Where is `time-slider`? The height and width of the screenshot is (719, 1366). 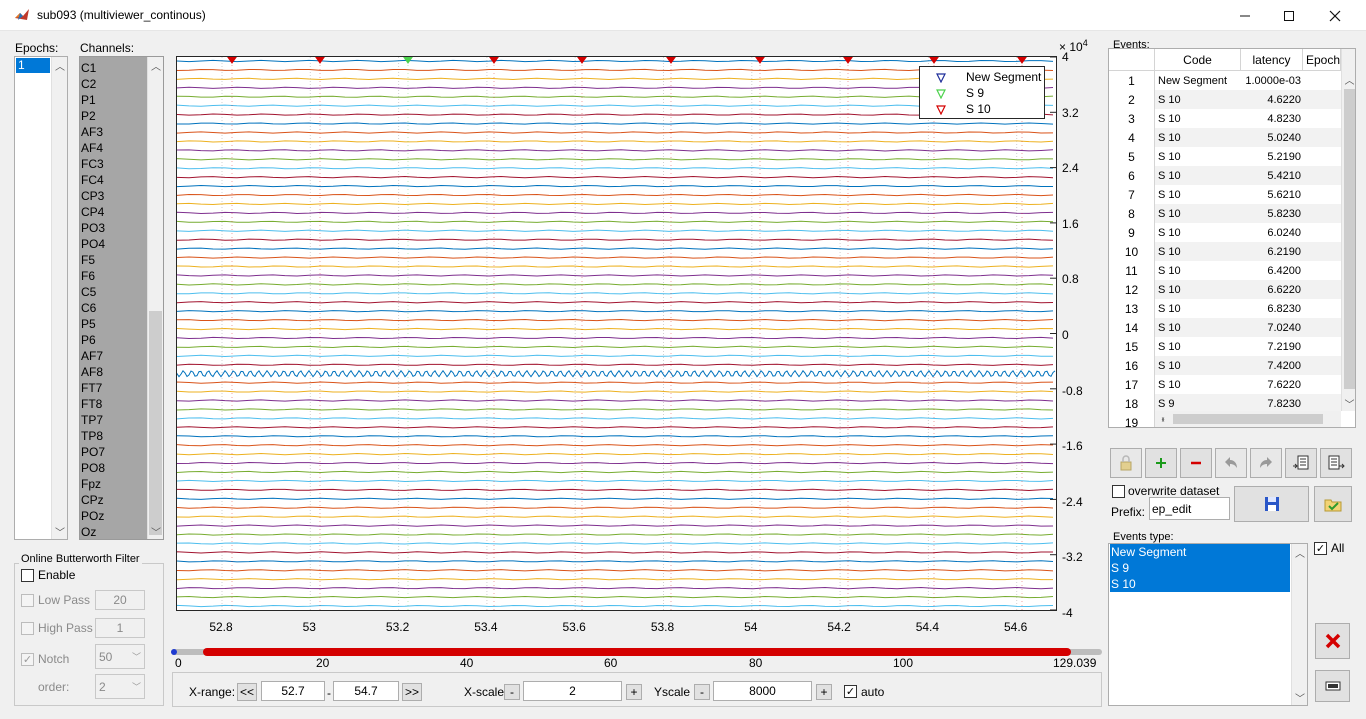
time-slider is located at coordinates (636, 652).